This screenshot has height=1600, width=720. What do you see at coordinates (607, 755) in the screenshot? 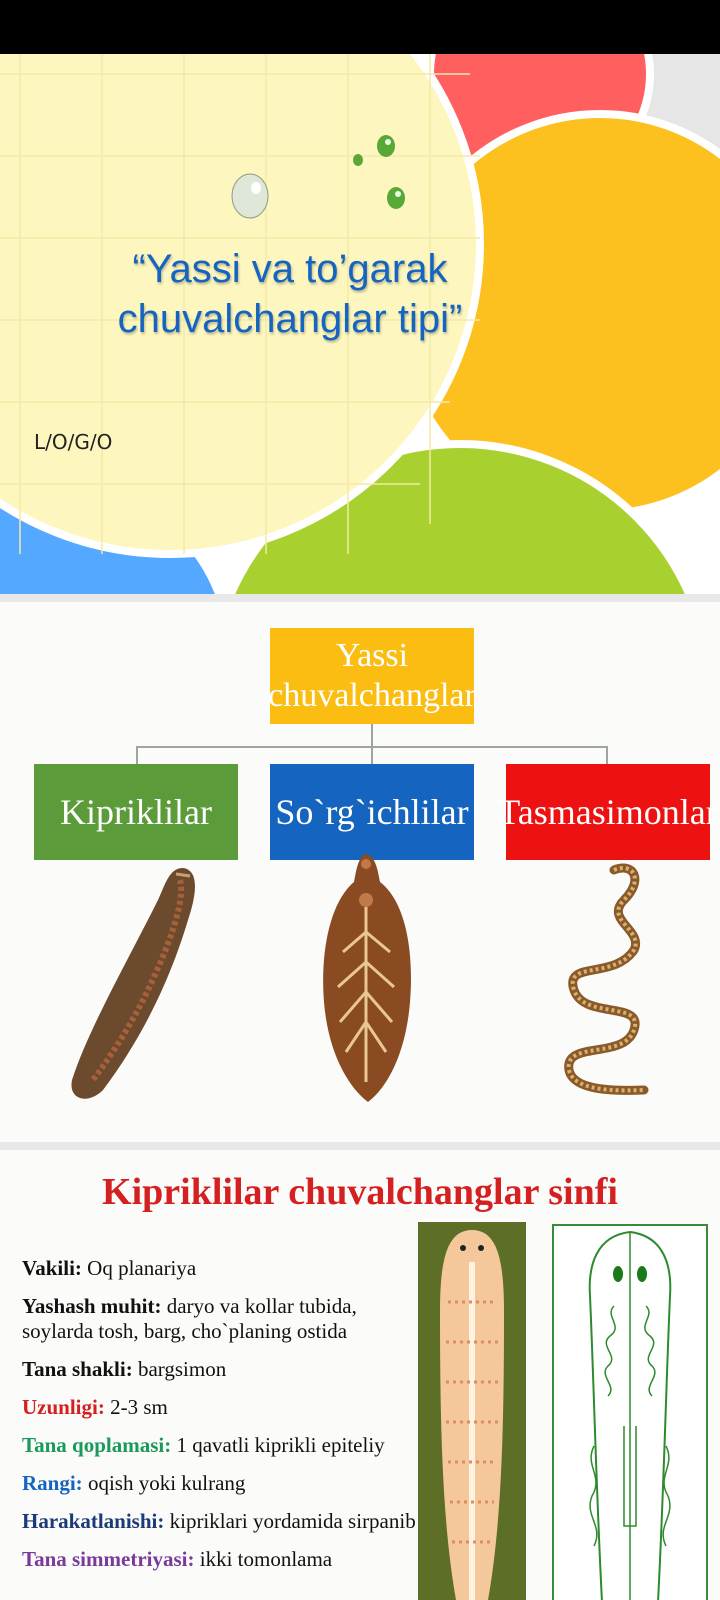
I see `connector-right` at bounding box center [607, 755].